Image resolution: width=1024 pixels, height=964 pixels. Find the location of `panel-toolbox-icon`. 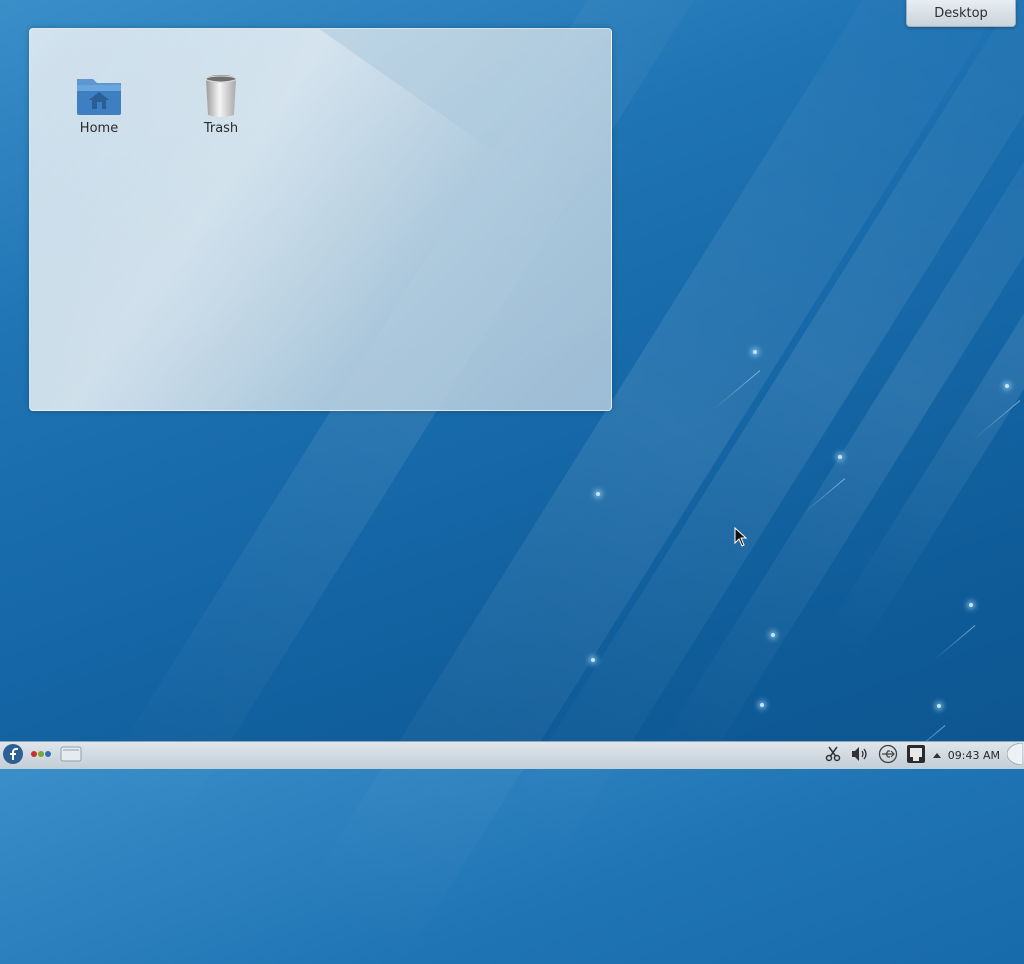

panel-toolbox-icon is located at coordinates (1015, 755).